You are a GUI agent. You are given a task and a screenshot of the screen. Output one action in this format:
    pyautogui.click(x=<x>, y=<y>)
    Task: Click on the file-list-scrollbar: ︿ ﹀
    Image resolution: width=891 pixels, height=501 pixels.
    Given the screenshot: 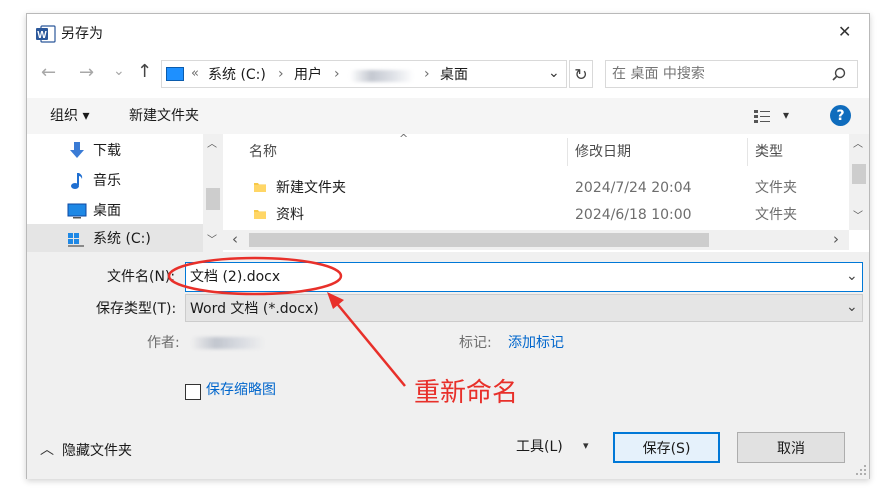 What is the action you would take?
    pyautogui.click(x=859, y=182)
    